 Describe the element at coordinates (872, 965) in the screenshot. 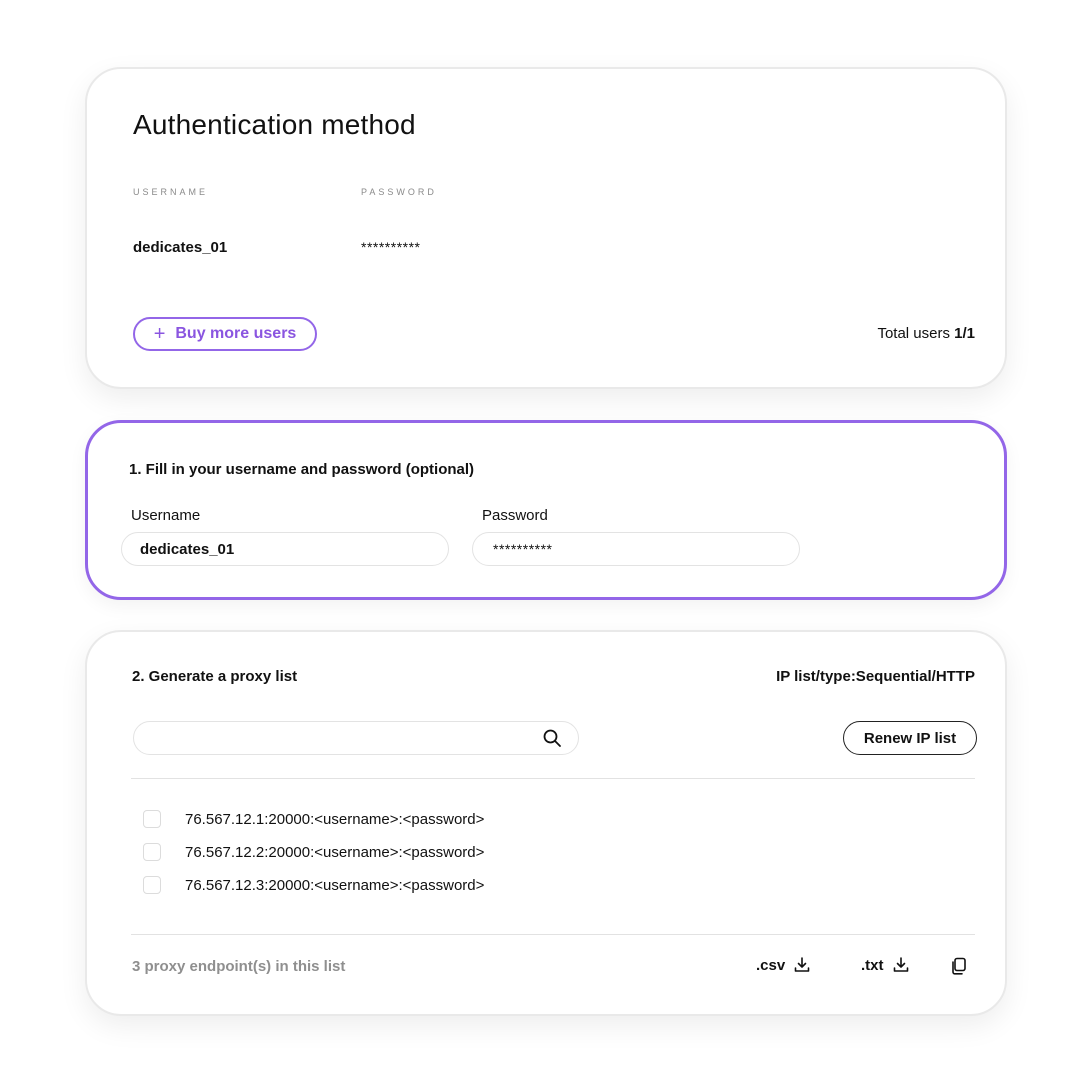

I see `txt-label: .txt` at that location.